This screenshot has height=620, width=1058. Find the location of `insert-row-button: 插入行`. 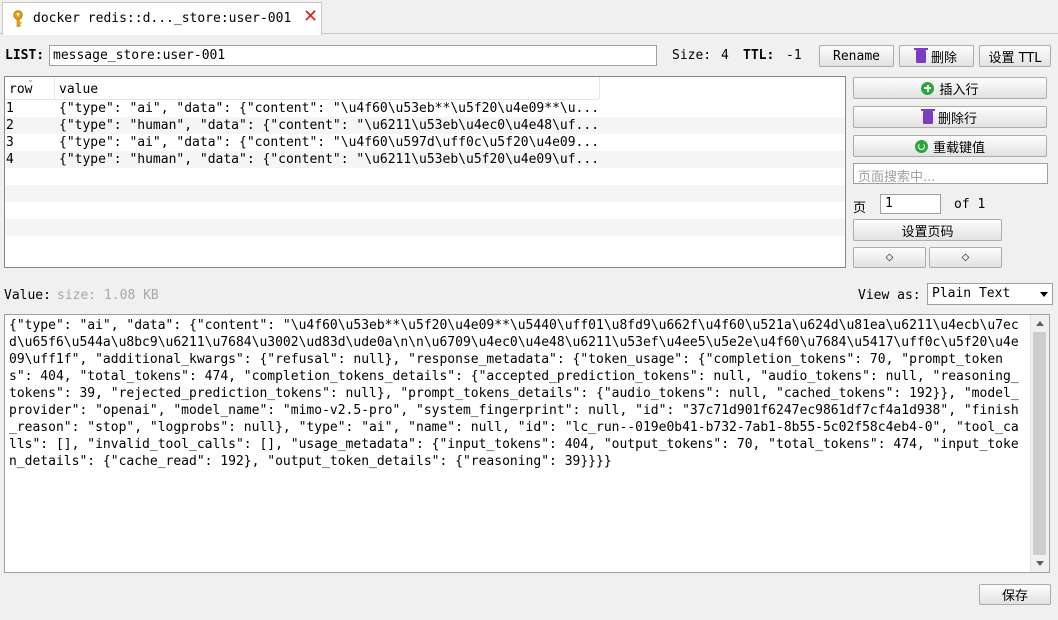

insert-row-button: 插入行 is located at coordinates (950, 88).